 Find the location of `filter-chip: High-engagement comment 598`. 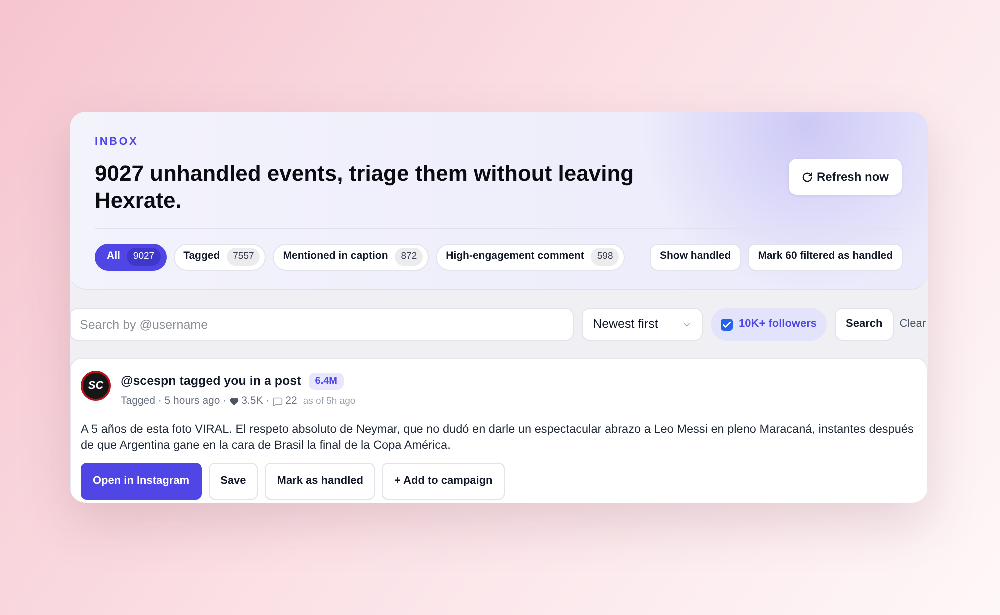

filter-chip: High-engagement comment 598 is located at coordinates (531, 257).